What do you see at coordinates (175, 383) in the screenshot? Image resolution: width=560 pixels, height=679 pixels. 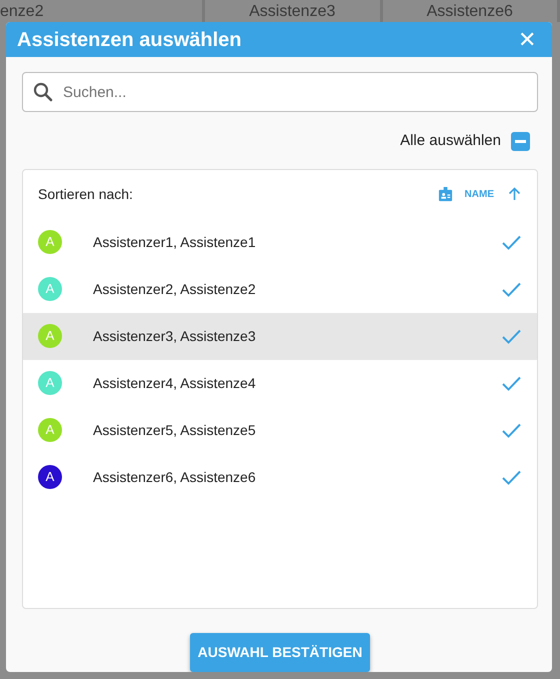 I see `assistant-name: Assistenzer4, Assistenze4` at bounding box center [175, 383].